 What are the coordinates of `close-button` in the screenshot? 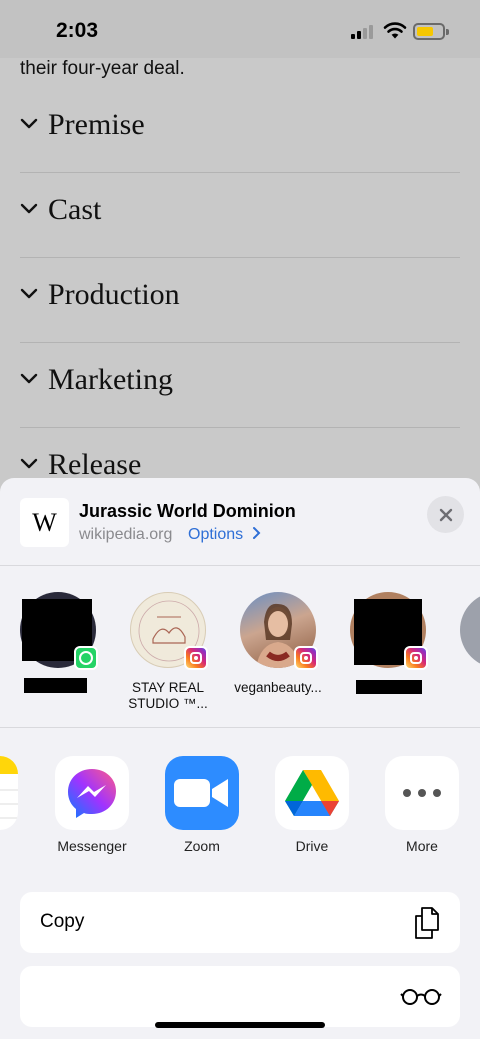 It's located at (445, 514).